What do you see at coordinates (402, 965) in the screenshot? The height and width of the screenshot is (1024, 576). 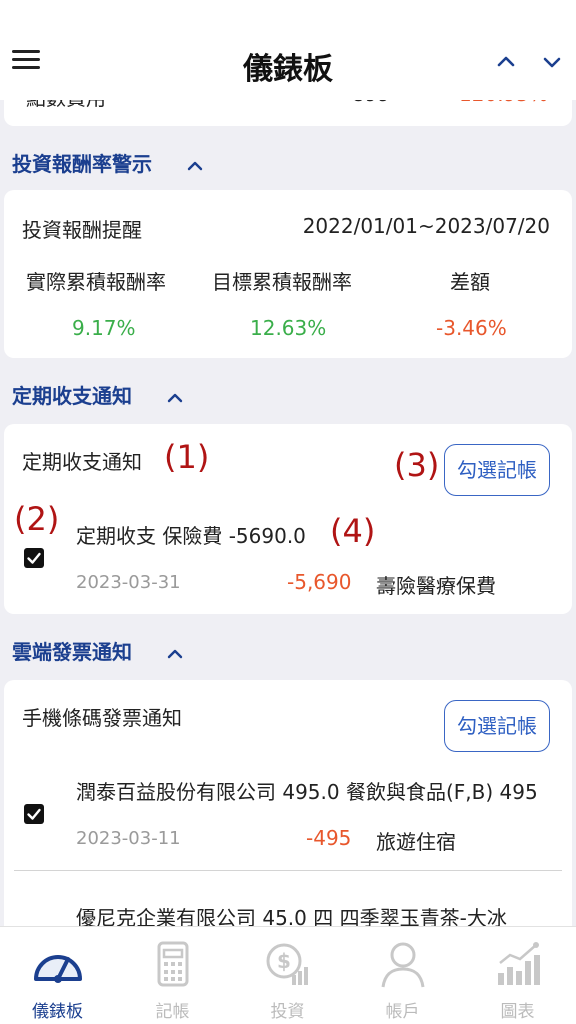 I see `account-icon` at bounding box center [402, 965].